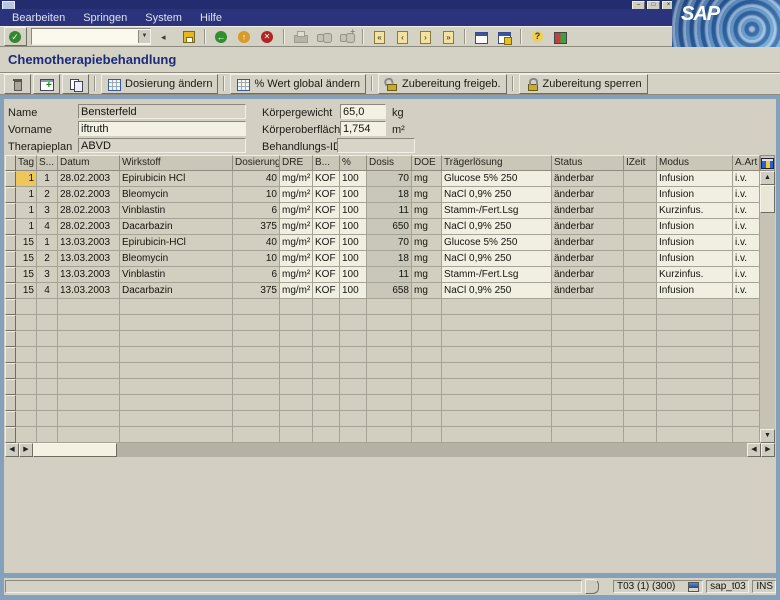 This screenshot has height=600, width=780. Describe the element at coordinates (211, 18) in the screenshot. I see `menu-item-3: Hilfe` at that location.